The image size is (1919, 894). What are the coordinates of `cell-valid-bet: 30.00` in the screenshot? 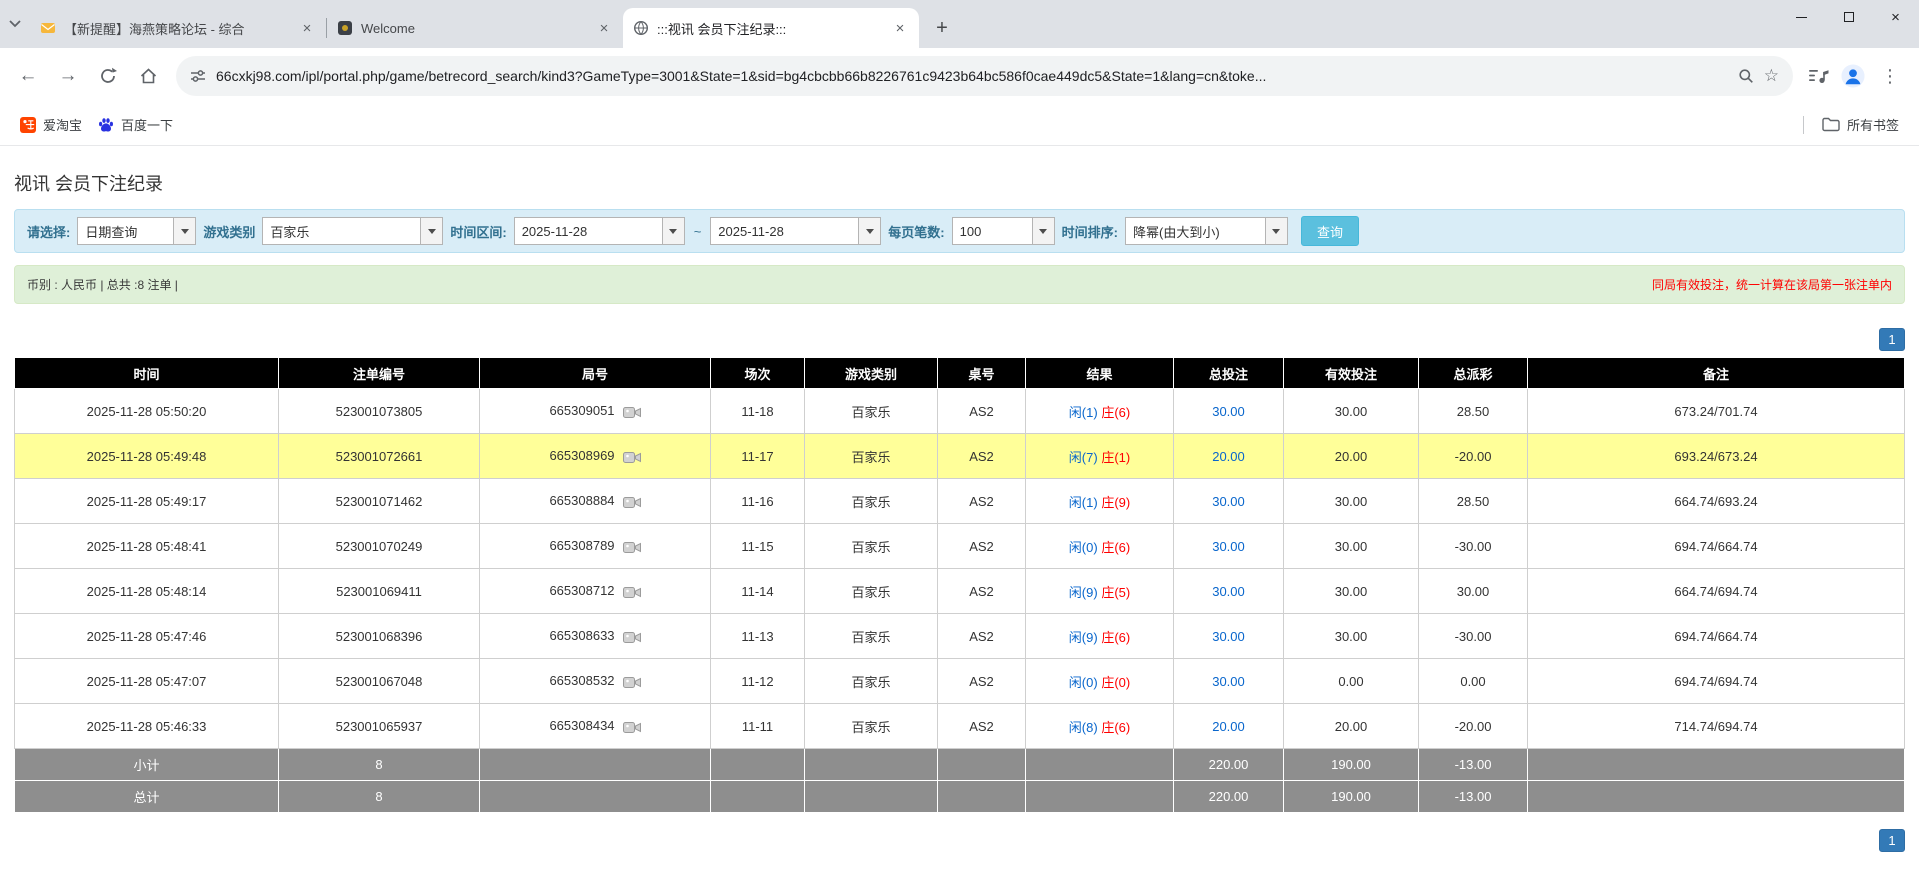 It's located at (1351, 501).